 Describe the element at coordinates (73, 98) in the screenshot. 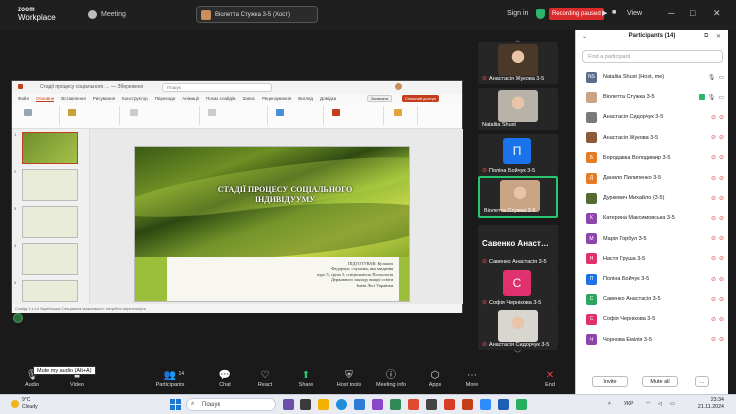

I see `ppt-menu-item: Вставлення` at that location.